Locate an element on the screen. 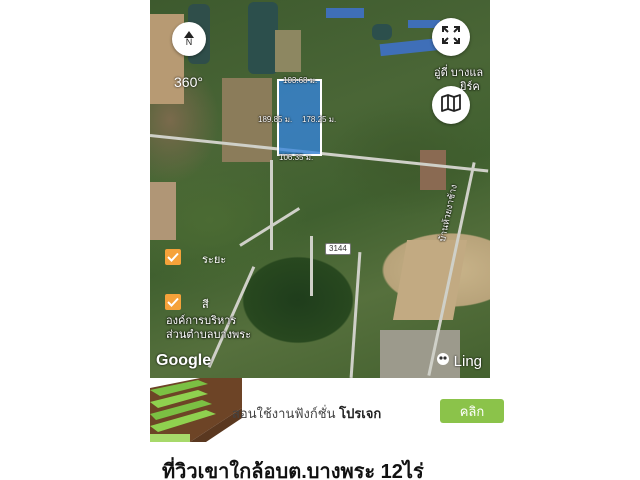 The height and width of the screenshot is (480, 640). road-number-badge: 3144 is located at coordinates (338, 249).